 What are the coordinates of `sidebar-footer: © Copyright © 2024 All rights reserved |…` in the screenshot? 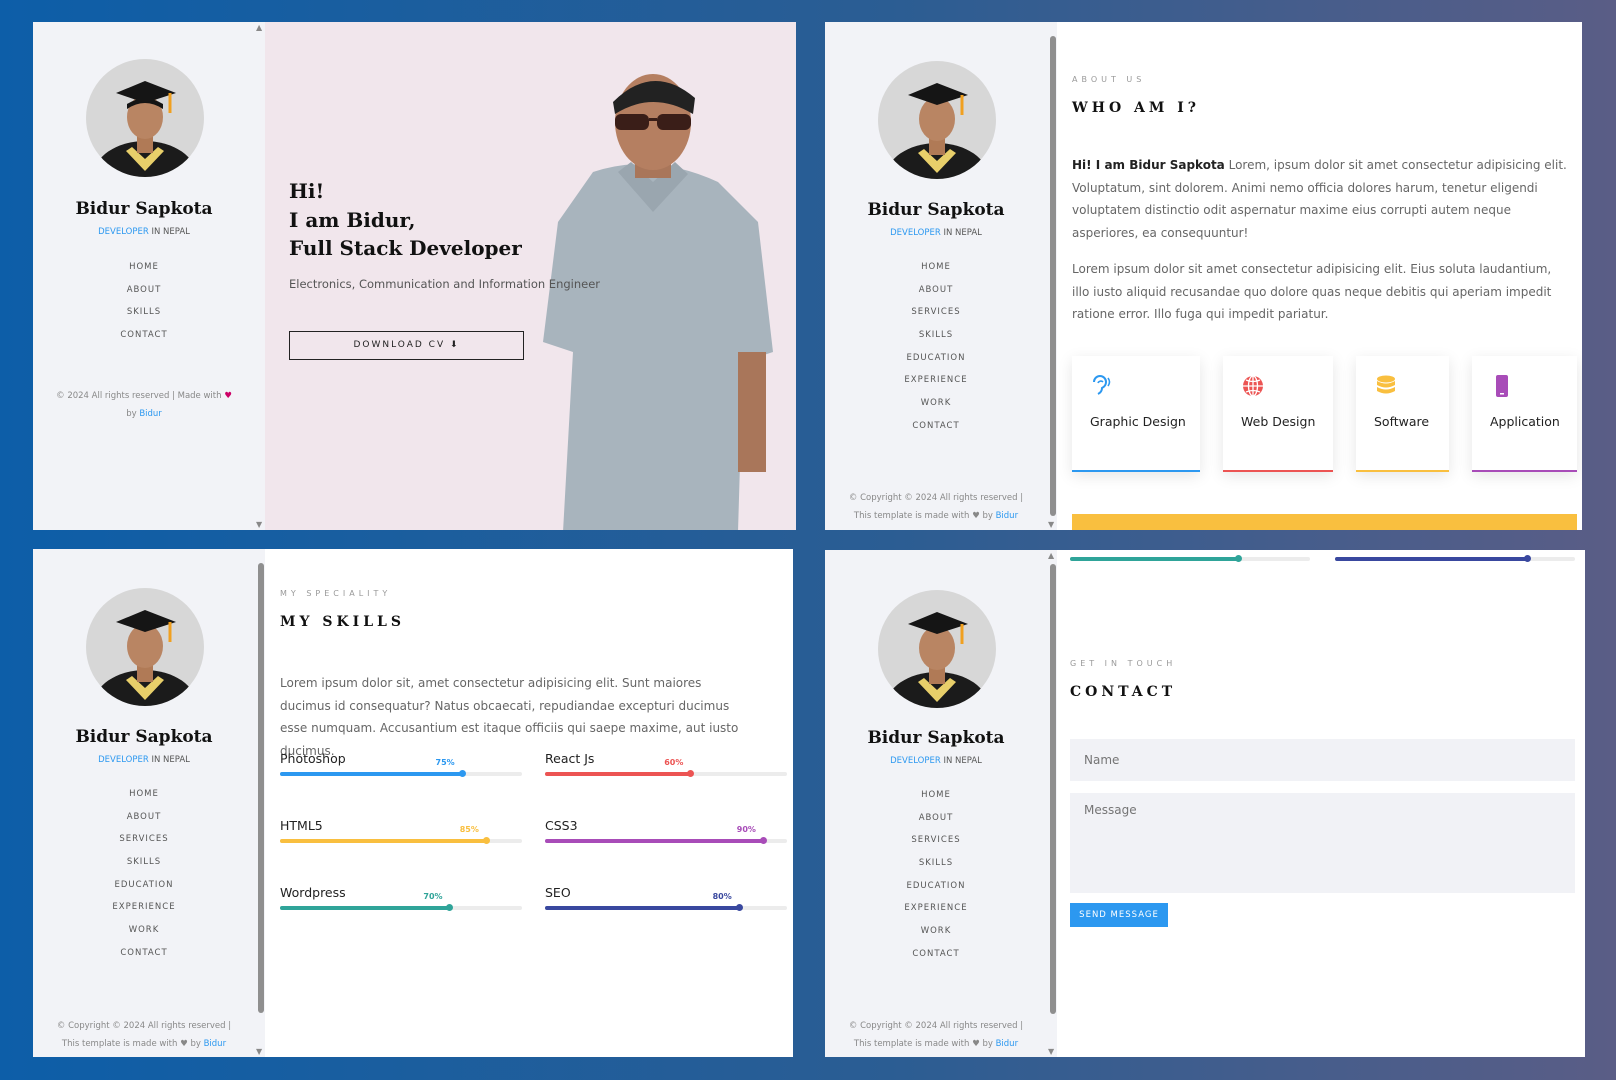 It's located at (936, 507).